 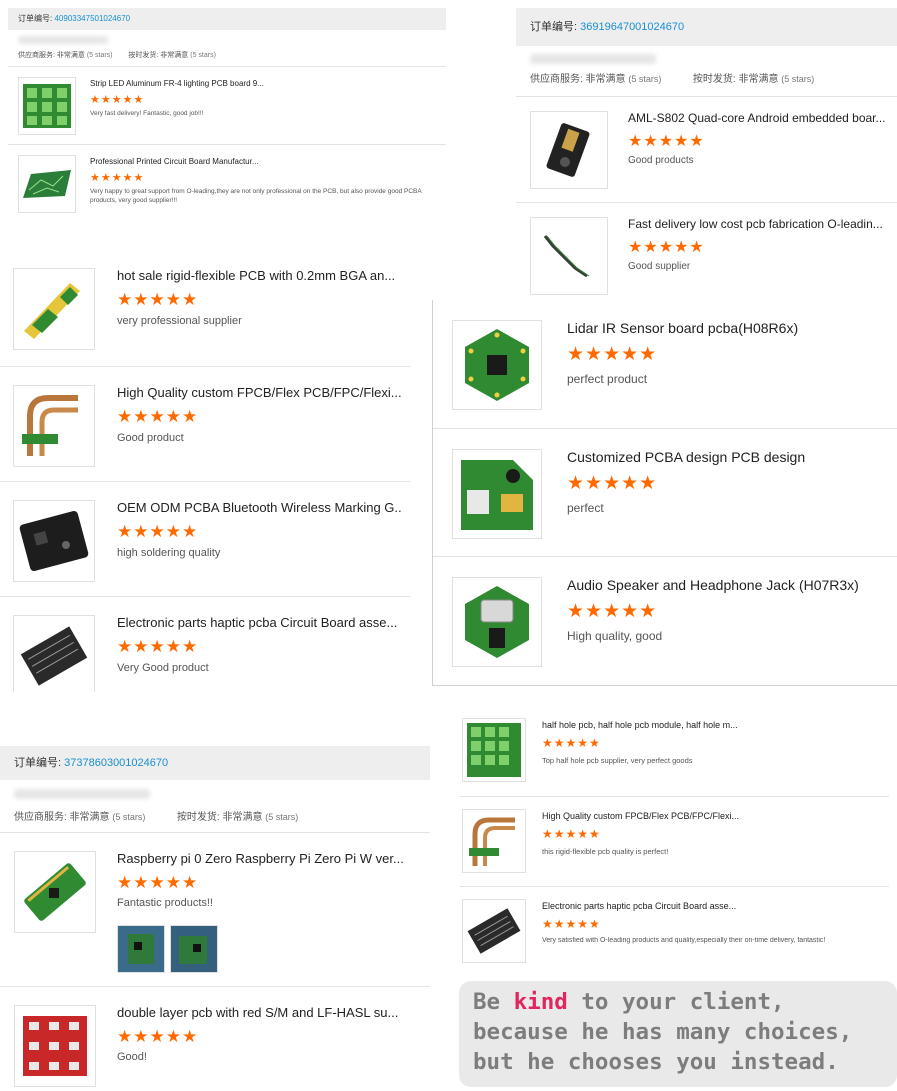 I want to click on review-comment: Very Good product, so click(x=163, y=668).